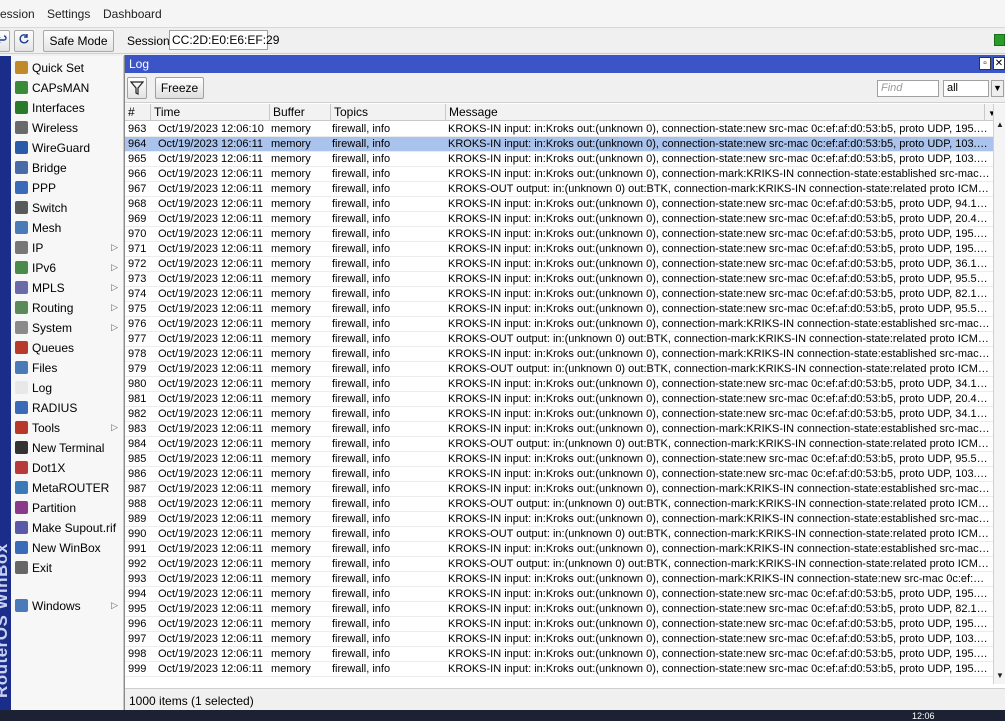  I want to click on col-header-topics: Topics, so click(388, 112).